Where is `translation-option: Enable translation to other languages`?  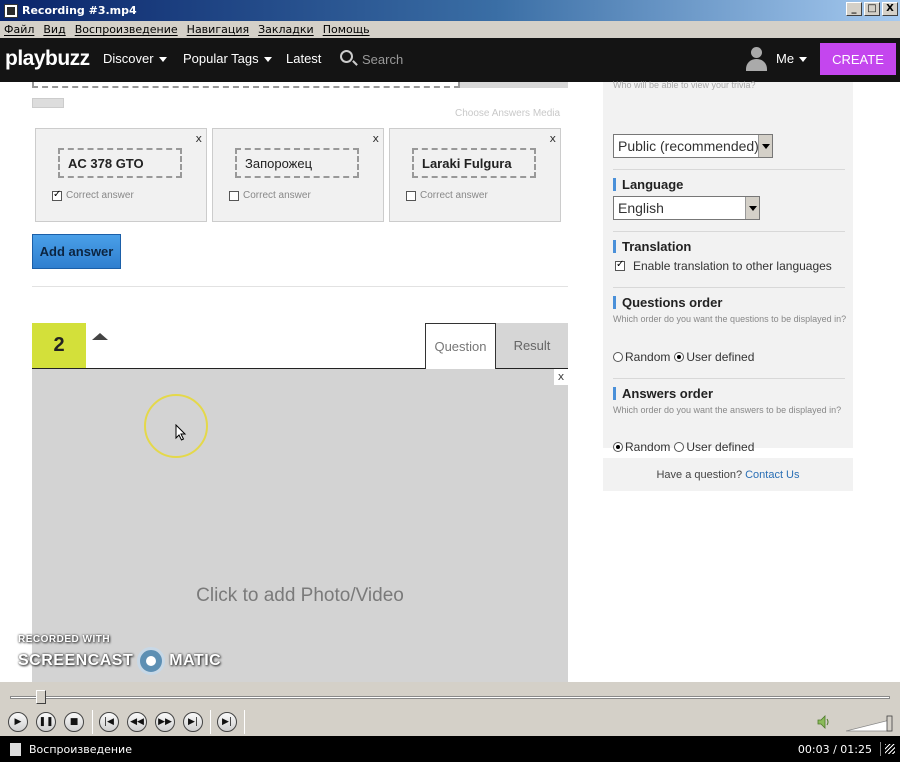
translation-option: Enable translation to other languages is located at coordinates (723, 266).